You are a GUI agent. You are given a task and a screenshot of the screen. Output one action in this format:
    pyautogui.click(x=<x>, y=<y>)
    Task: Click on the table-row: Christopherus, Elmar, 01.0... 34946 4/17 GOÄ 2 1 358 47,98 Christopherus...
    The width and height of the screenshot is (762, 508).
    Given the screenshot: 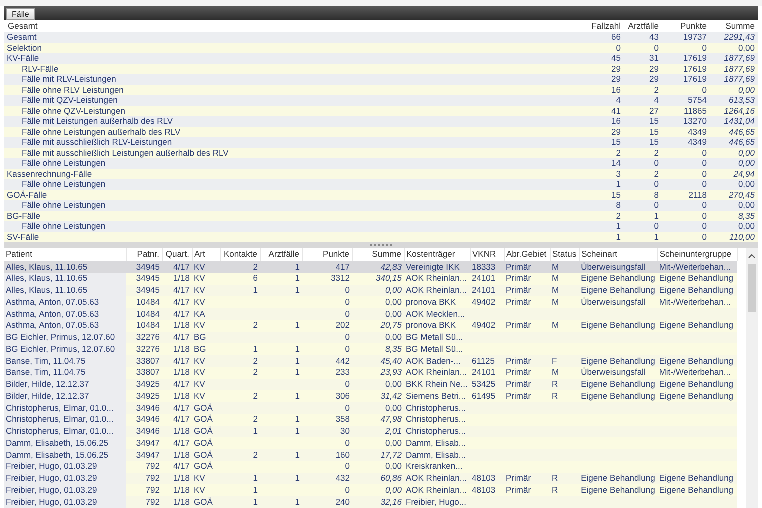 What is the action you would take?
    pyautogui.click(x=371, y=420)
    